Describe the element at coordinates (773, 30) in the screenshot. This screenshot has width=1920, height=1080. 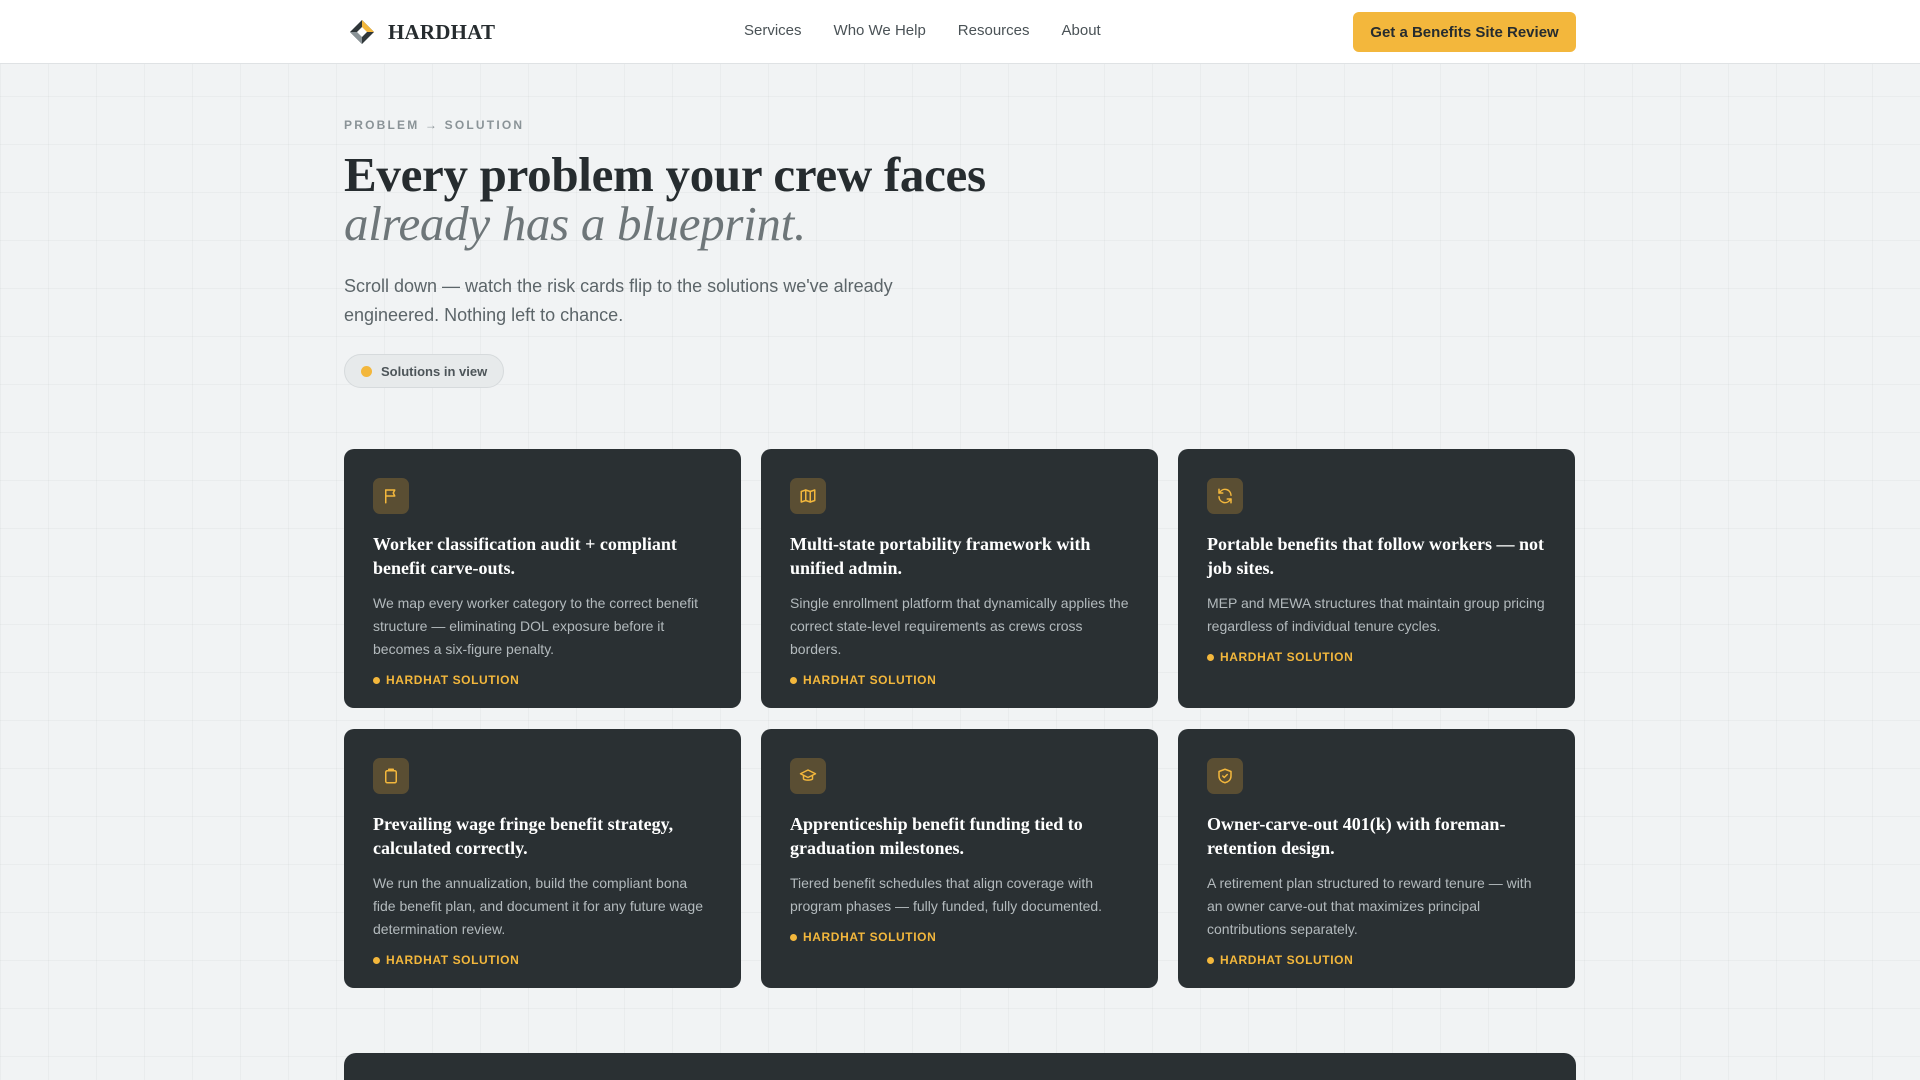
I see `nav-services: Services` at that location.